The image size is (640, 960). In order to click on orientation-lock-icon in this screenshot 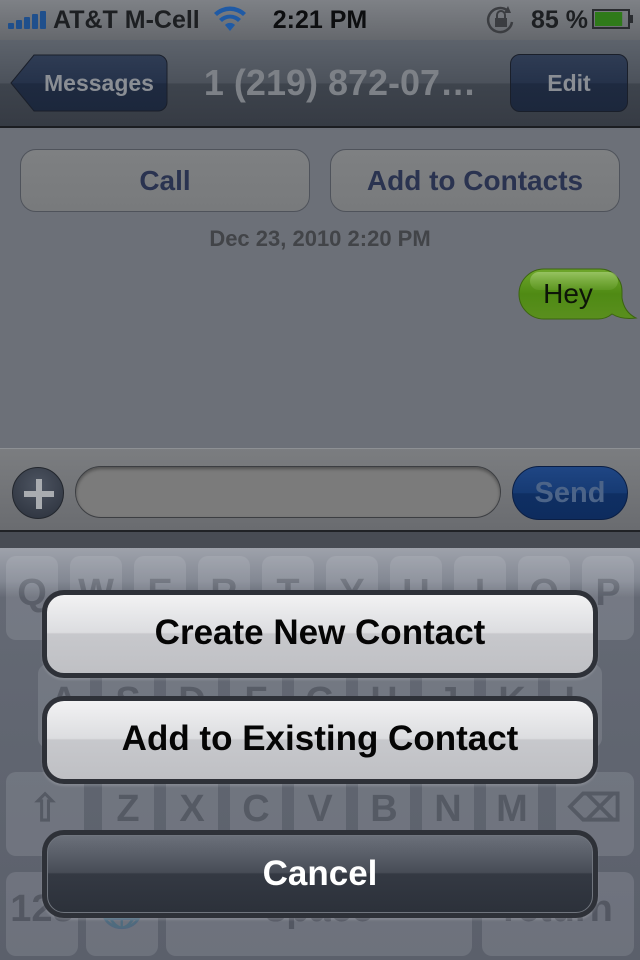, I will do `click(500, 20)`.